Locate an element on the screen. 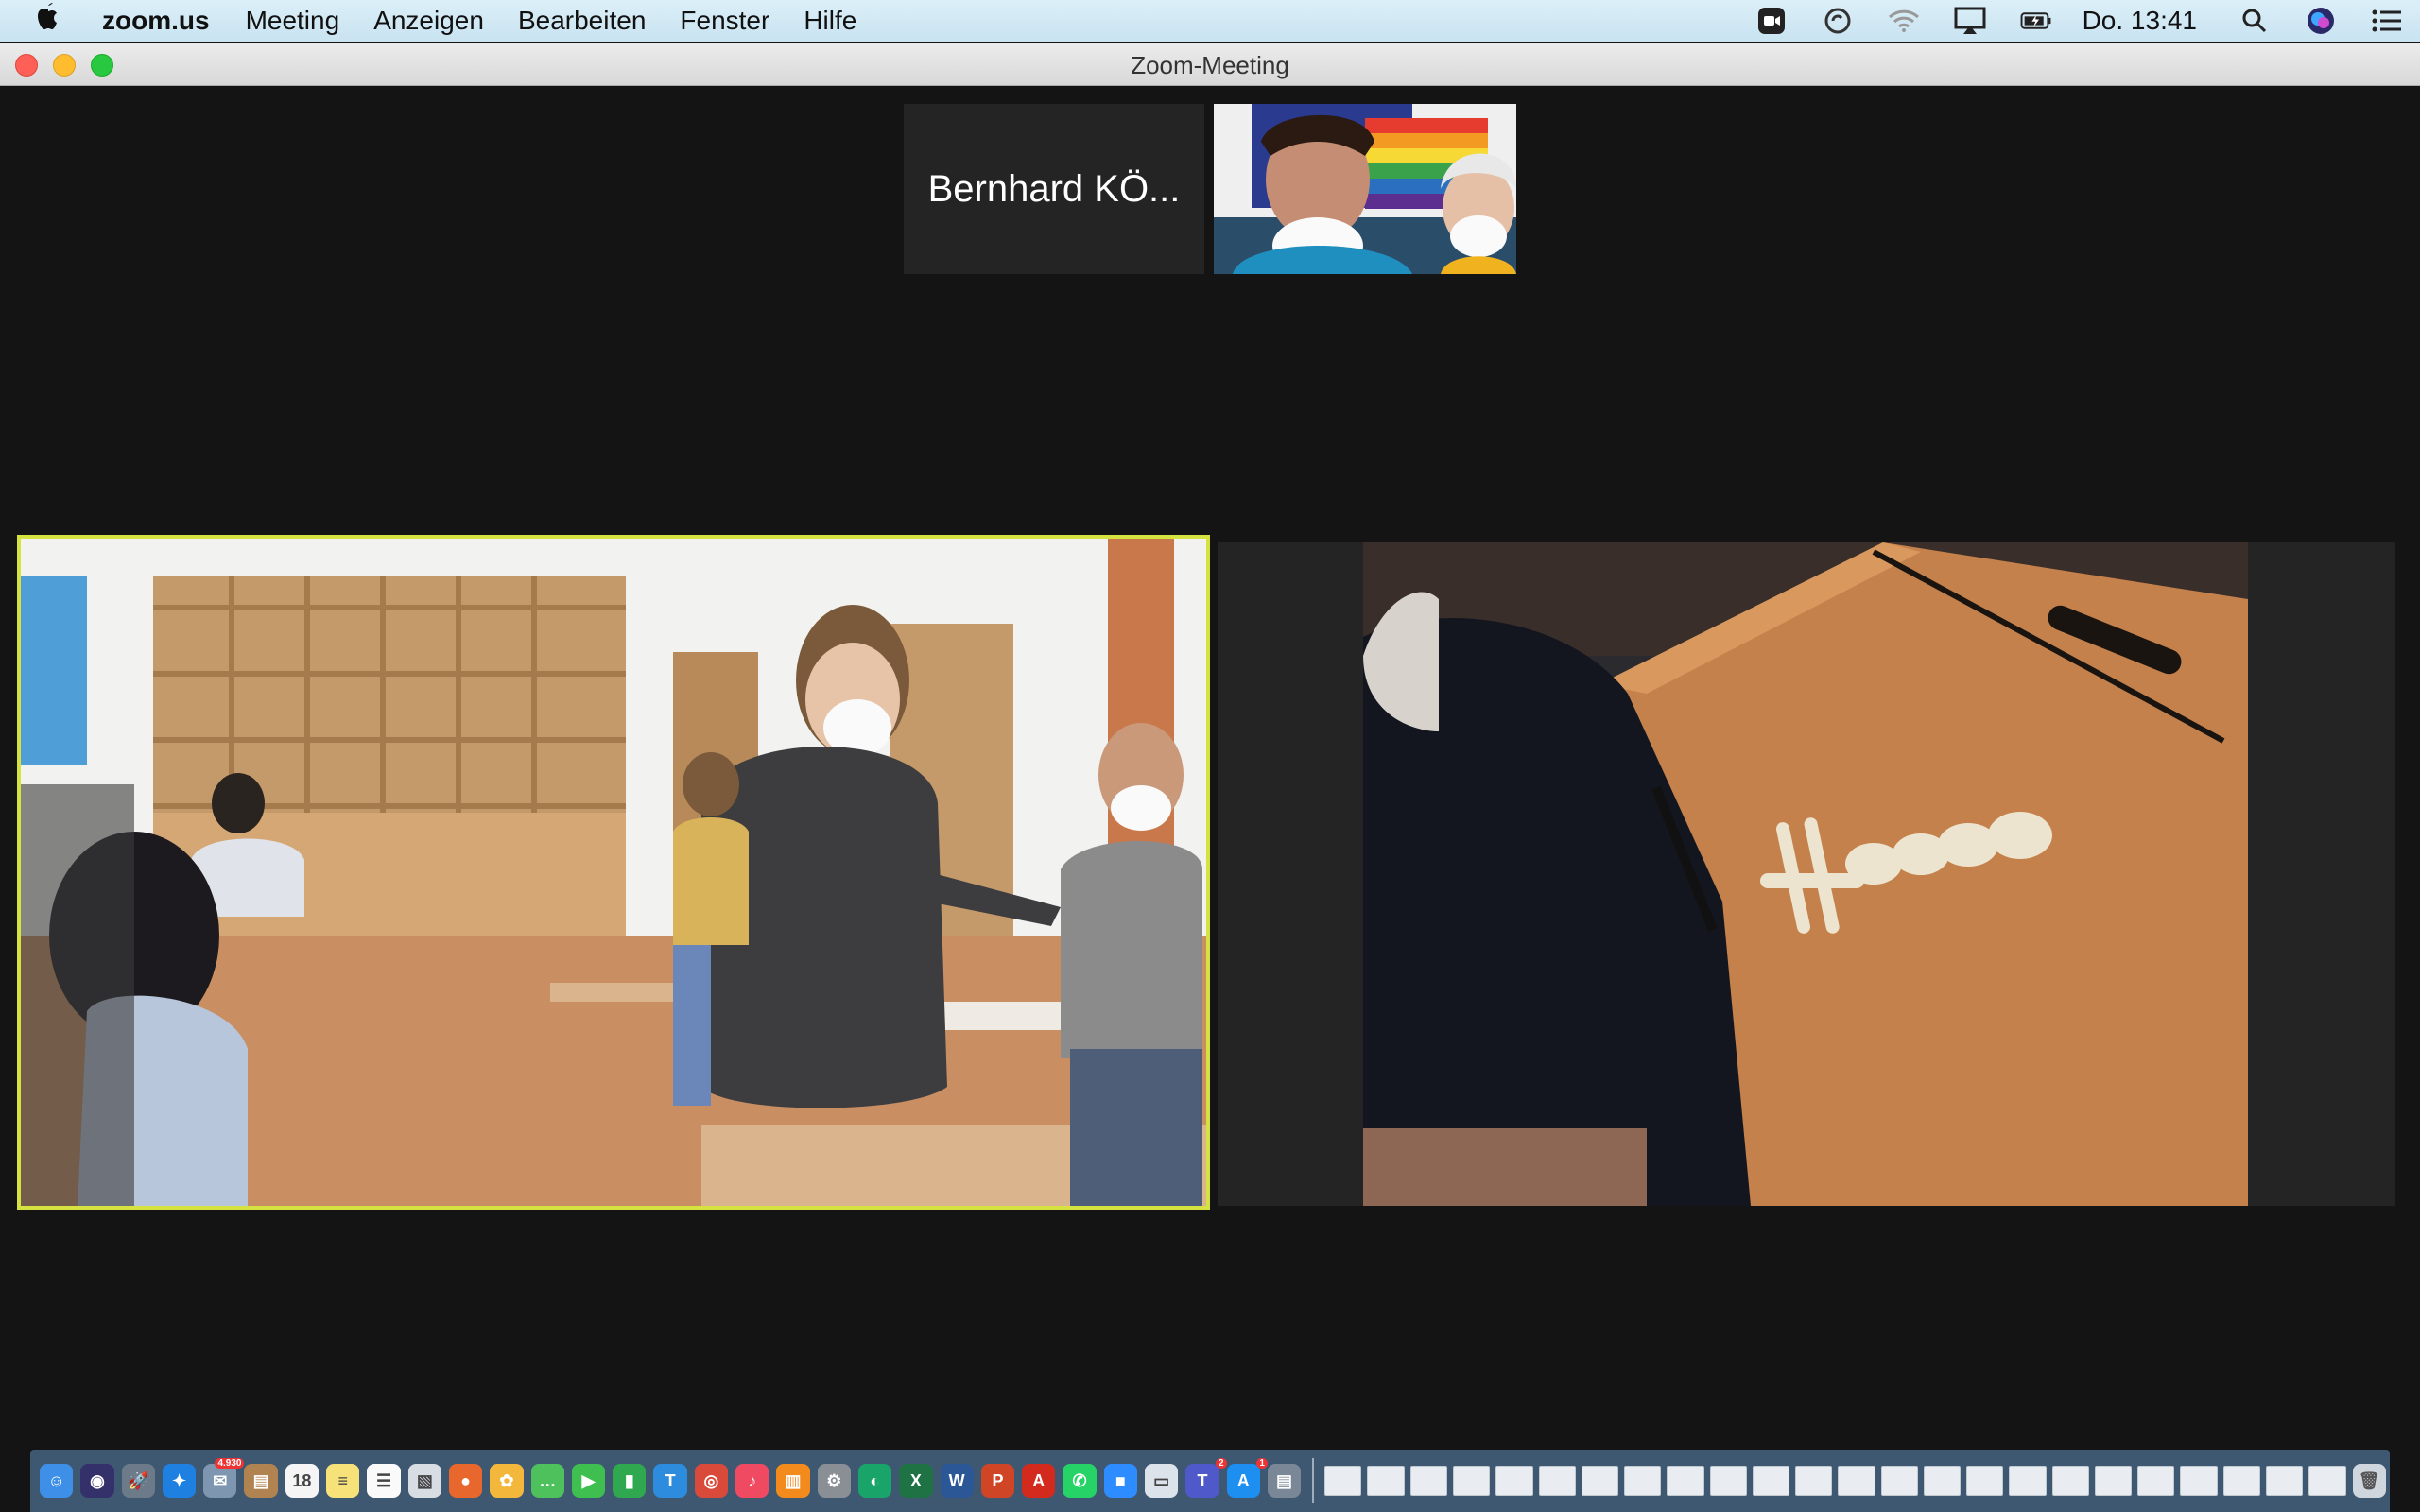 The image size is (2420, 1512). dock-app-glyph: W is located at coordinates (956, 1480).